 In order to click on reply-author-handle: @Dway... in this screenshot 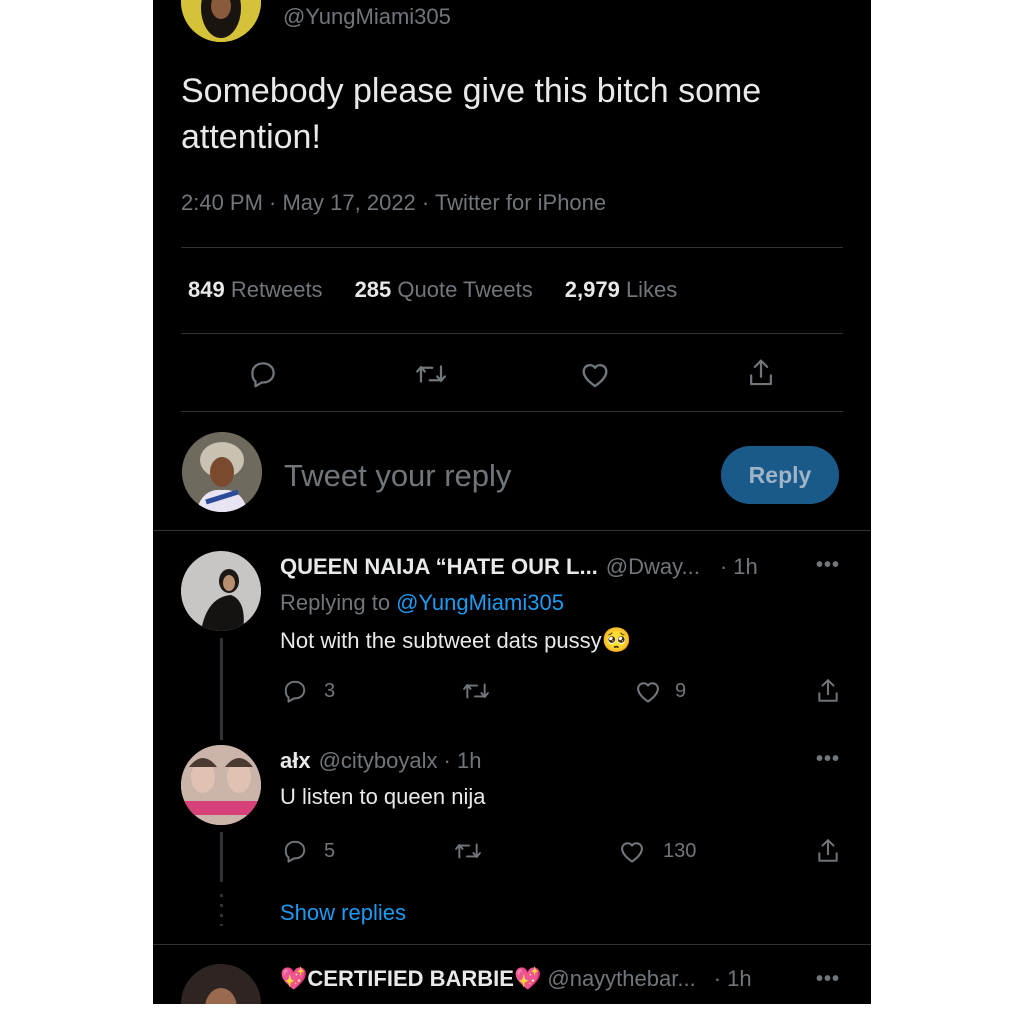, I will do `click(653, 567)`.